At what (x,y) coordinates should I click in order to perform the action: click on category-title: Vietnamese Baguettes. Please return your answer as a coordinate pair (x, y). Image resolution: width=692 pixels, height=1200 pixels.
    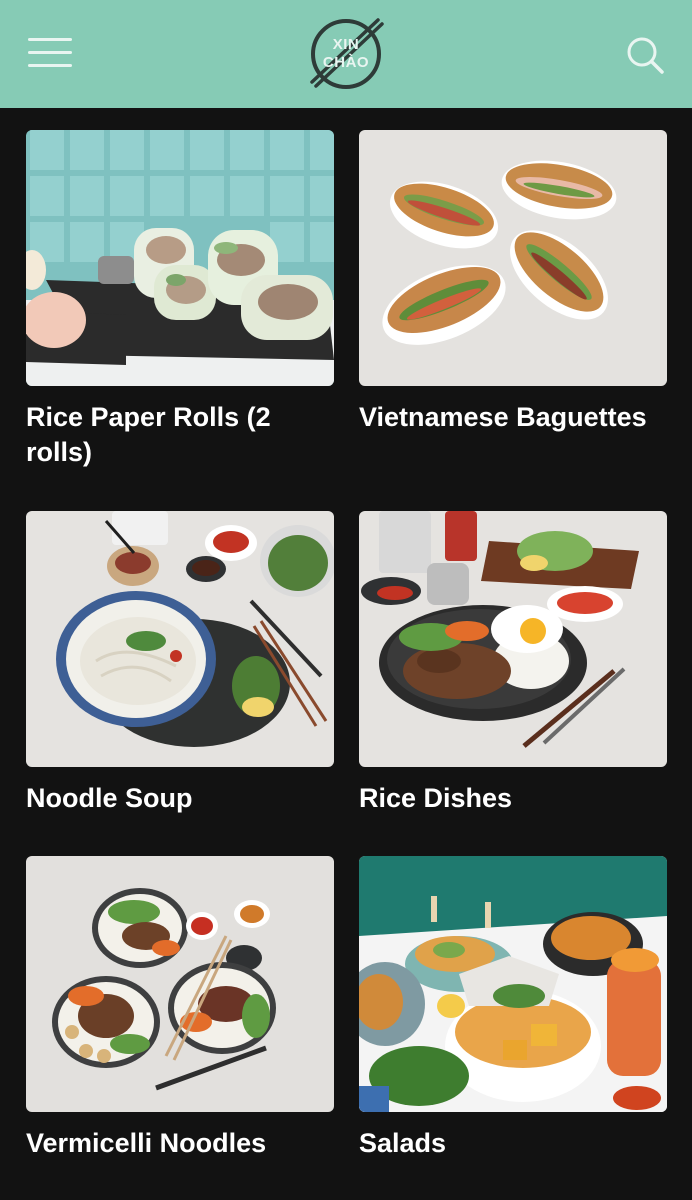
    Looking at the image, I should click on (503, 417).